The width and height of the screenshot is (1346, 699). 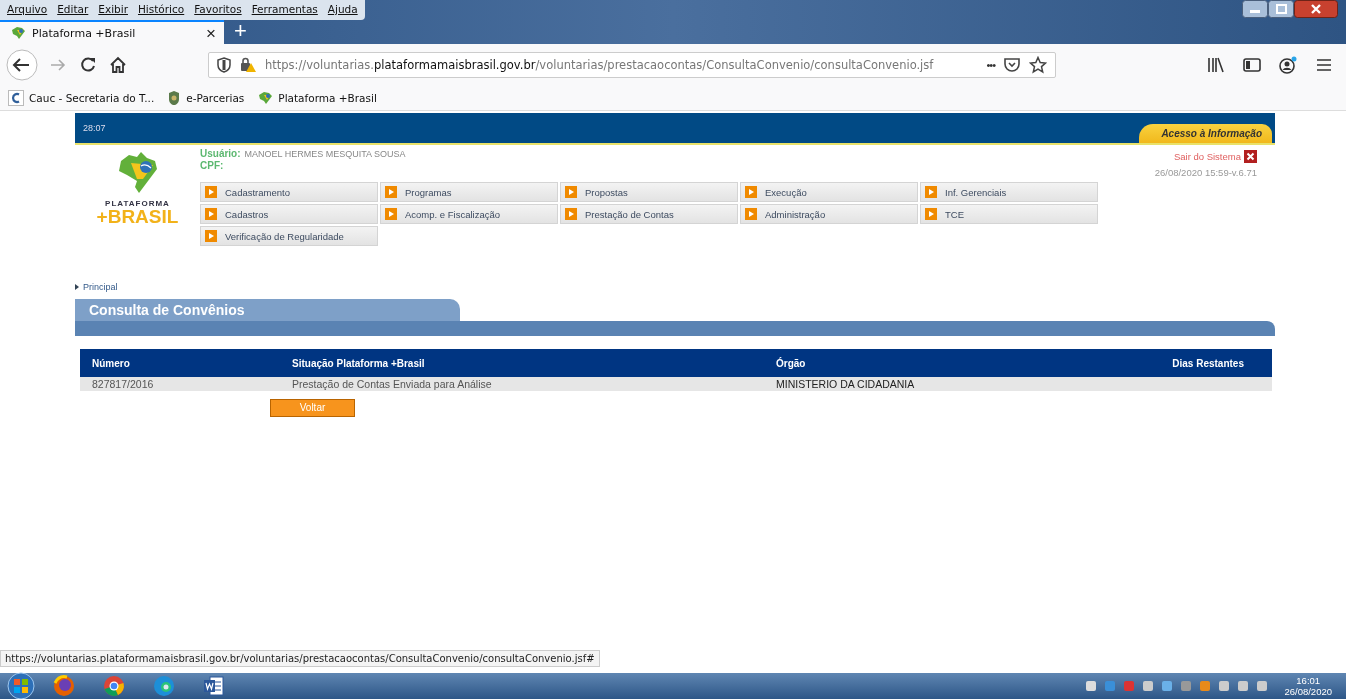 I want to click on status-url: https://voluntarias.plataformamaisbrasil.gov.br/voluntarias/prestacaocontas/ConsultaConvenio/consultaConvenio.jsf#, so click(x=300, y=658).